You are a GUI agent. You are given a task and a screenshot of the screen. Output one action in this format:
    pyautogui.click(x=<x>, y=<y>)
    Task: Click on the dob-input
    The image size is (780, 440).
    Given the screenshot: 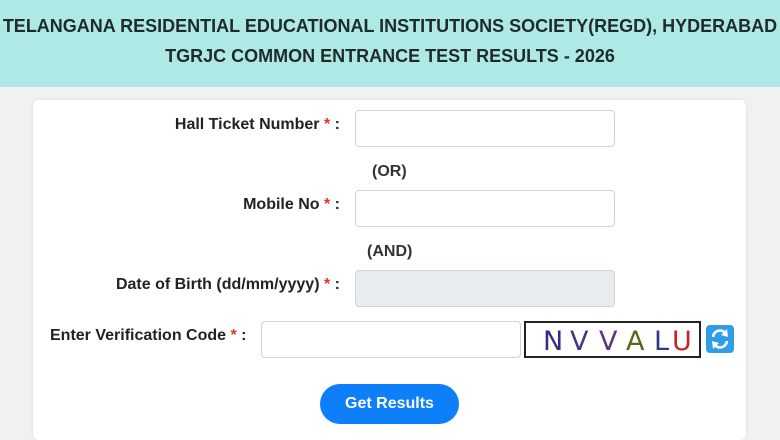 What is the action you would take?
    pyautogui.click(x=485, y=288)
    